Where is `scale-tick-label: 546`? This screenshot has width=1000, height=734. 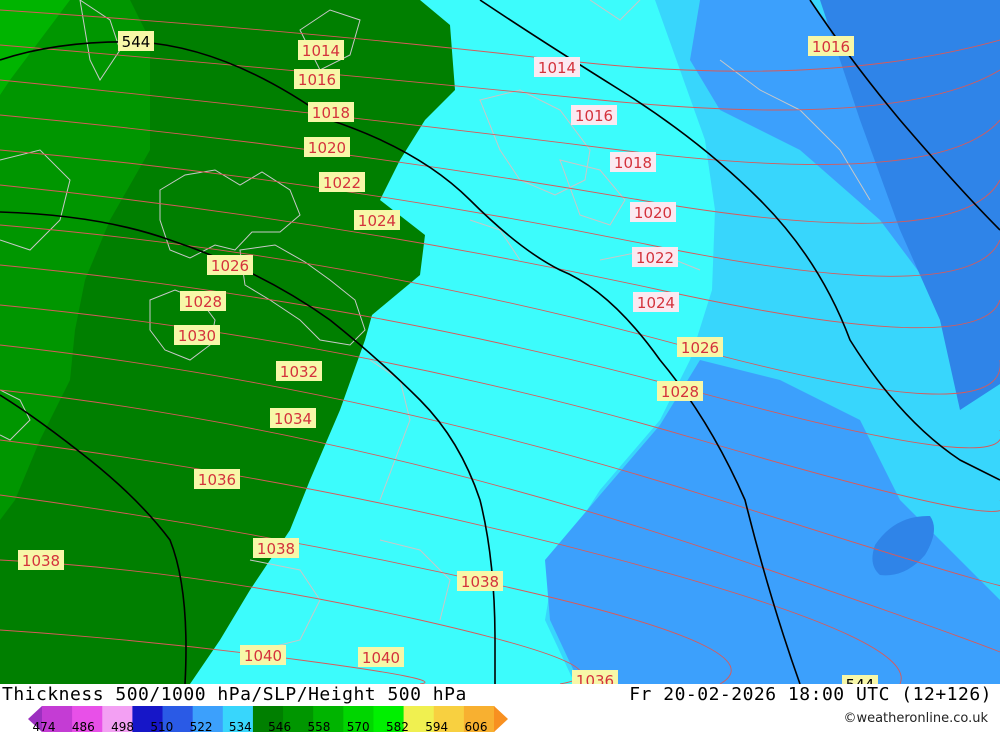 scale-tick-label: 546 is located at coordinates (280, 727).